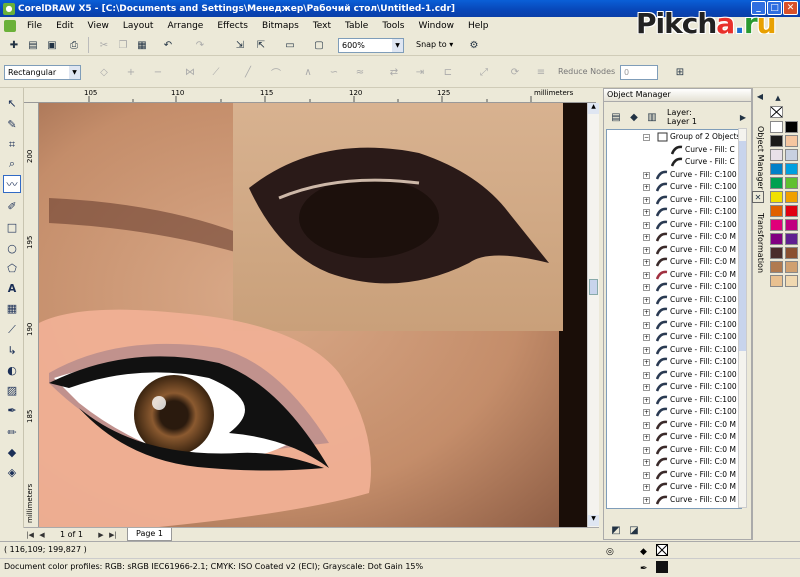  Describe the element at coordinates (12, 124) in the screenshot. I see `shape-tool-icon: ✎` at that location.